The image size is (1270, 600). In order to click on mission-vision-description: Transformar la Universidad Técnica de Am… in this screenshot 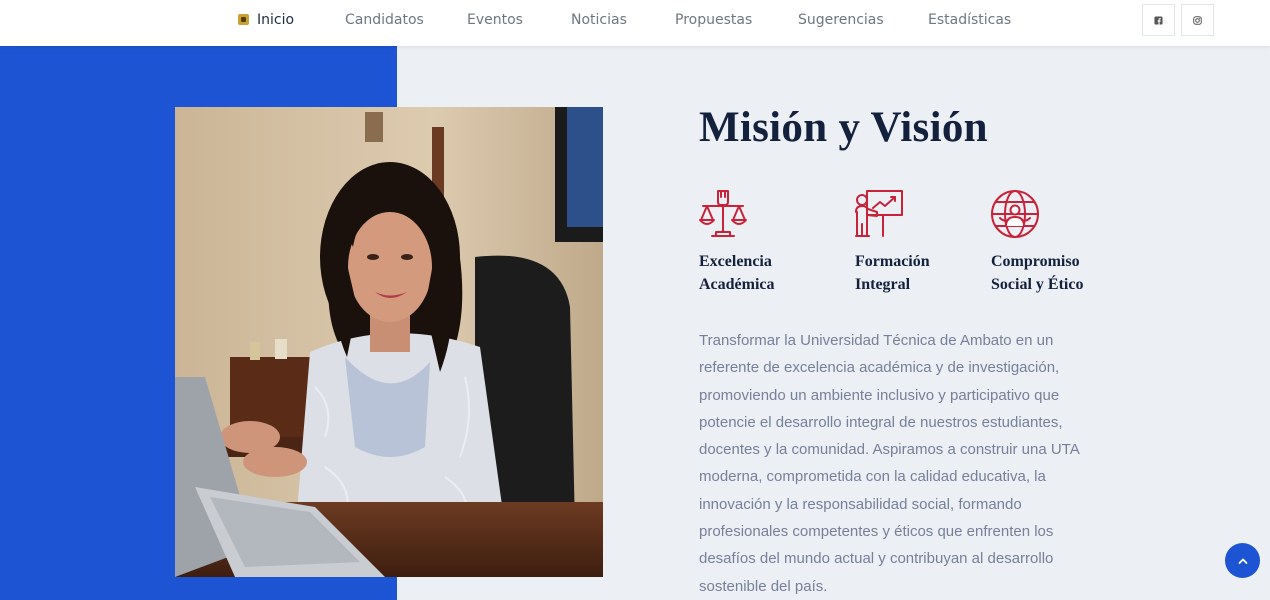, I will do `click(889, 463)`.